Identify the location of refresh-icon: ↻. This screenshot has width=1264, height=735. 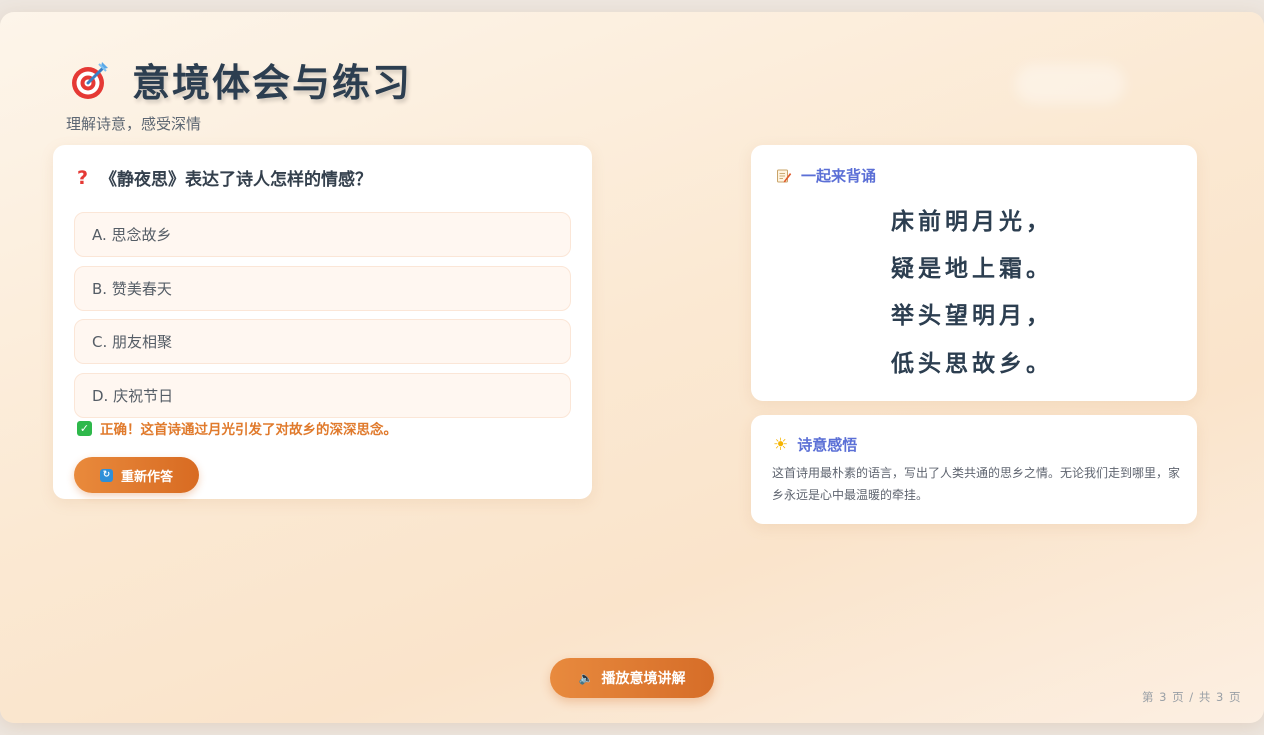
(106, 475).